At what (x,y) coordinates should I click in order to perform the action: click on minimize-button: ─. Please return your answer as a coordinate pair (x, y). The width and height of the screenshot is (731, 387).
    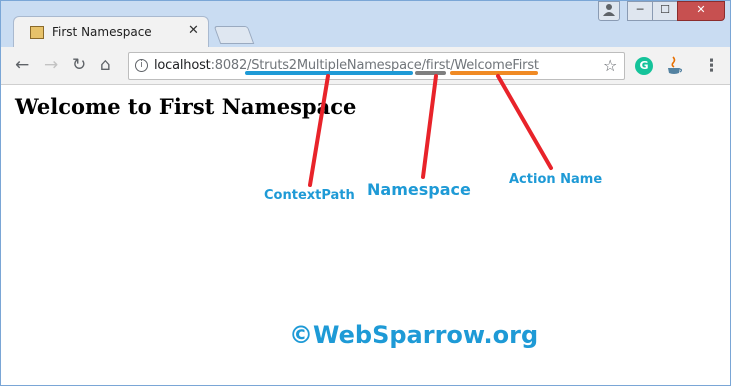
    Looking at the image, I should click on (640, 11).